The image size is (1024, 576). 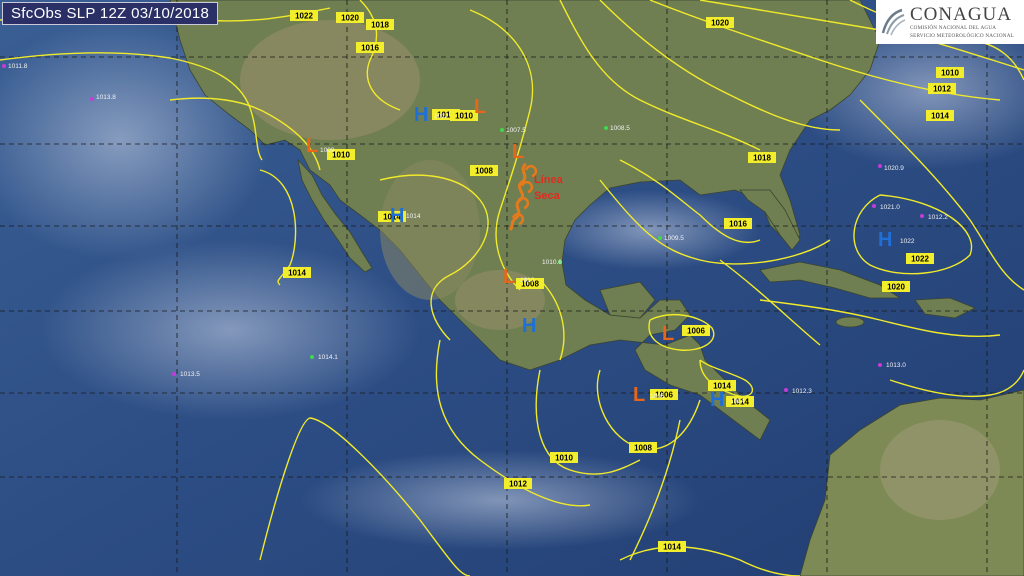 I want to click on station-value: 1020.9, so click(x=894, y=168).